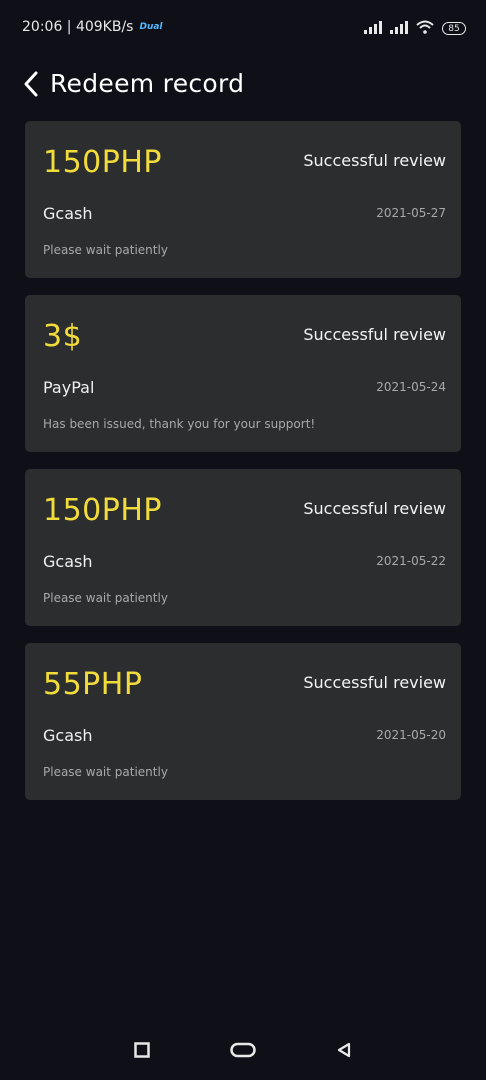 This screenshot has height=1080, width=486. I want to click on cellular-signal-icon, so click(373, 28).